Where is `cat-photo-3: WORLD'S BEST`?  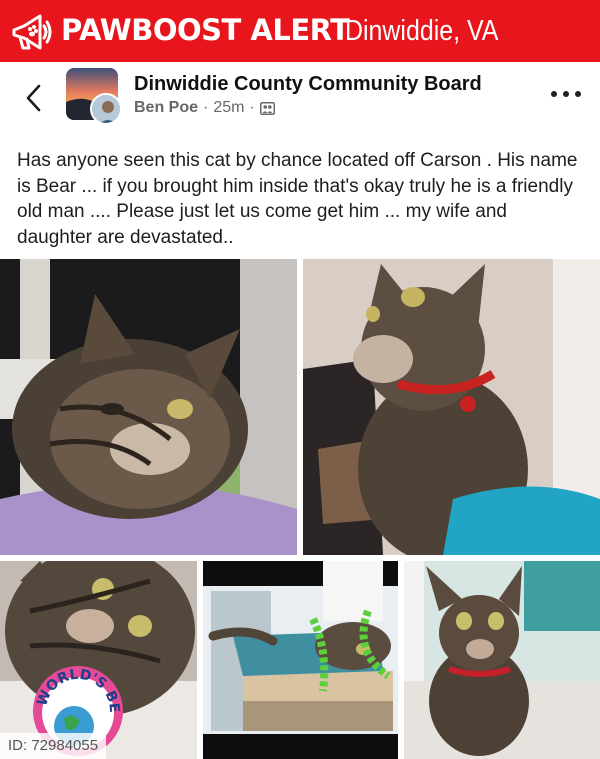 cat-photo-3: WORLD'S BEST is located at coordinates (98, 660).